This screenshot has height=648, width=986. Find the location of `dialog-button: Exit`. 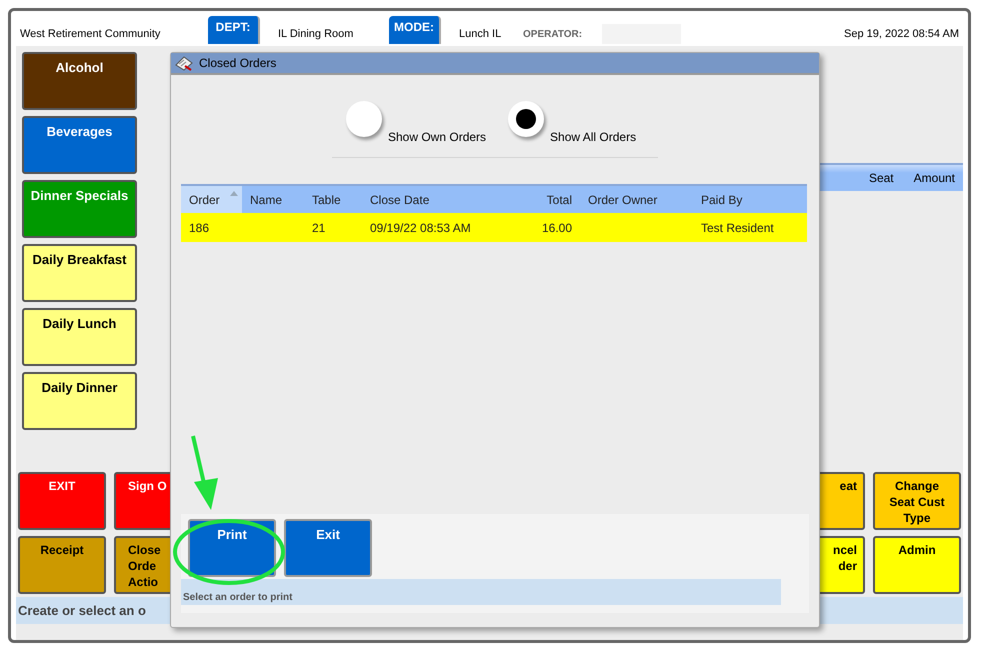

dialog-button: Exit is located at coordinates (328, 548).